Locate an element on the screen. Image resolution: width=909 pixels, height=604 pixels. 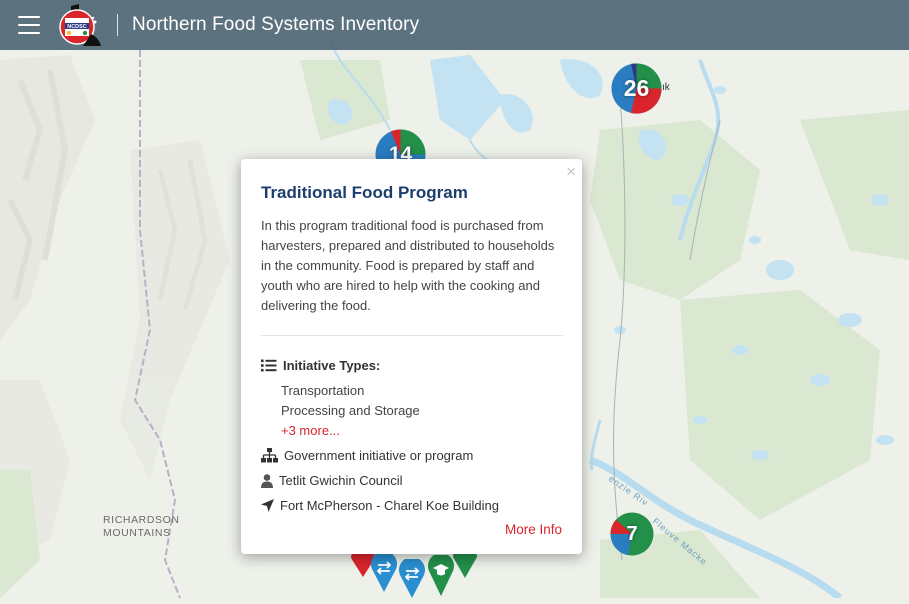
hamburger-menu-icon is located at coordinates (29, 25).